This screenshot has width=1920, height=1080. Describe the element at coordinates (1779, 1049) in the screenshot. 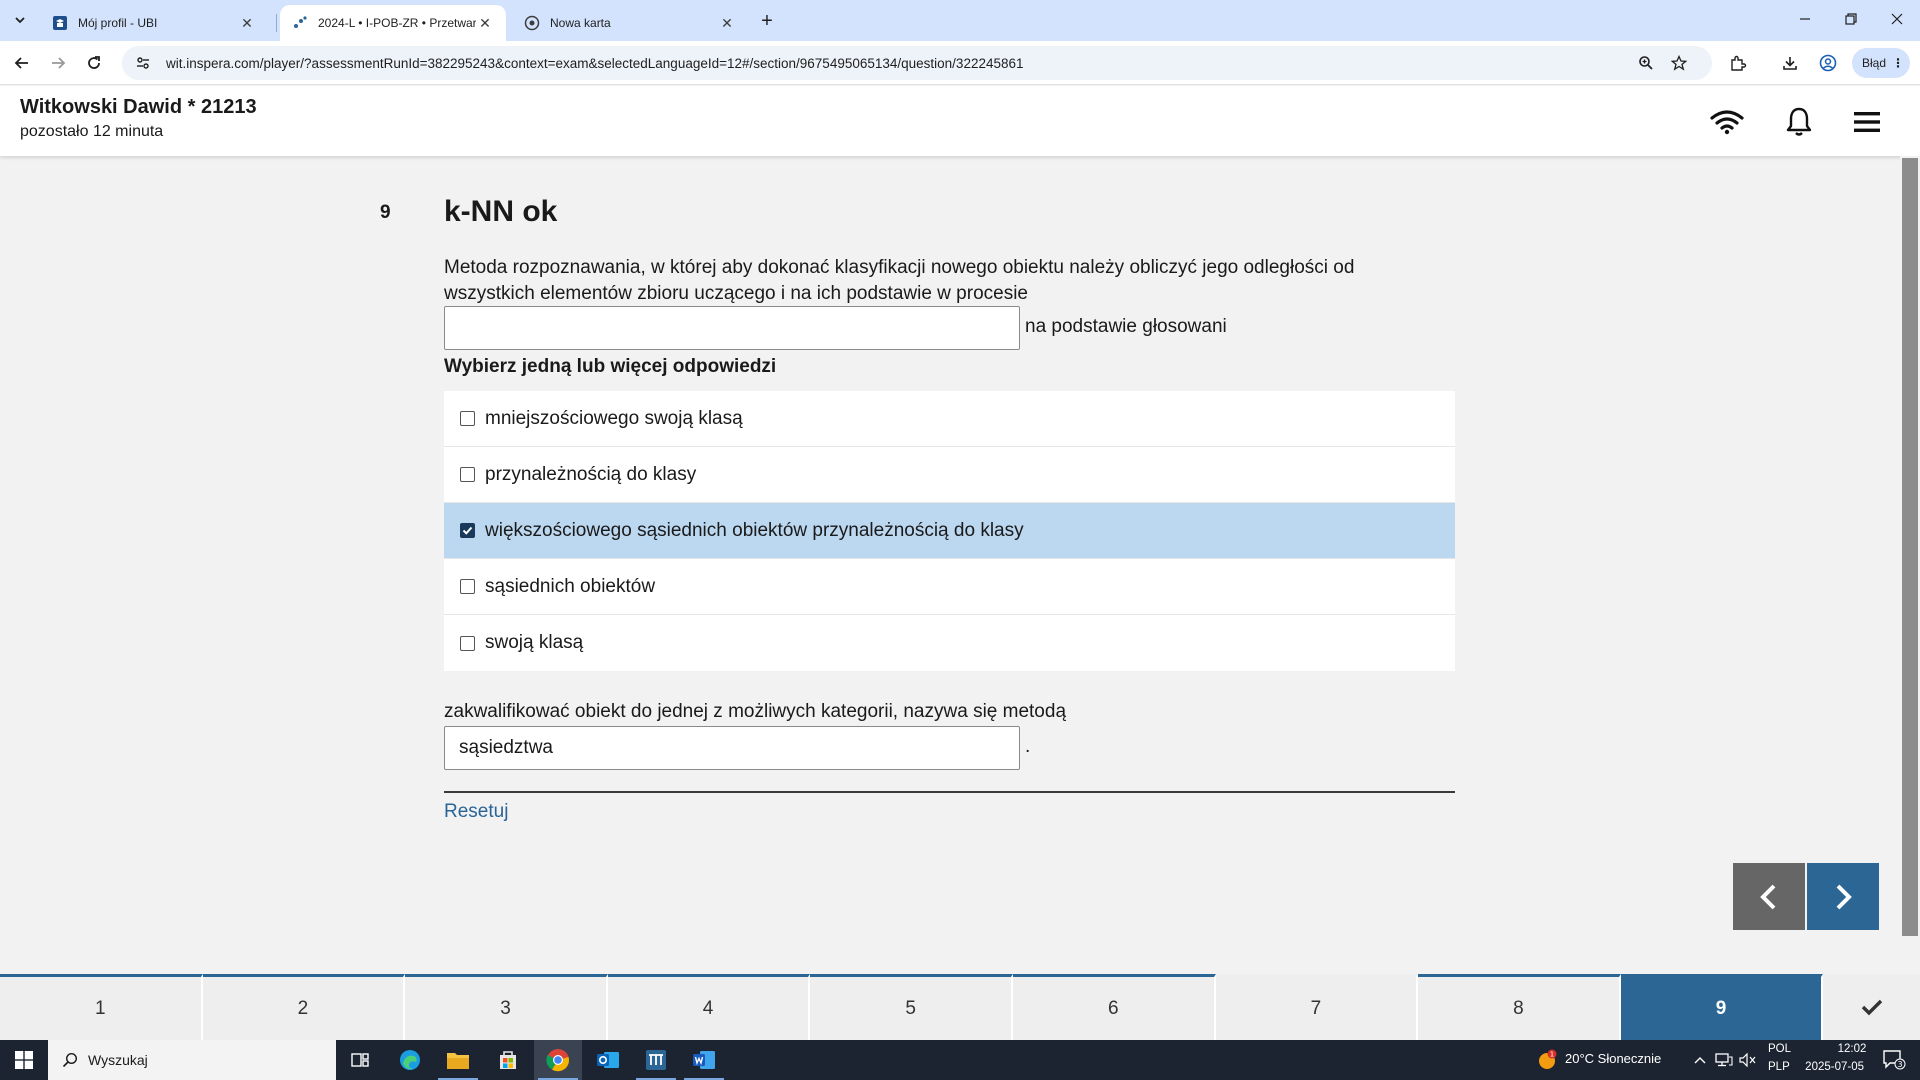

I see `keyboard-language: POL` at that location.